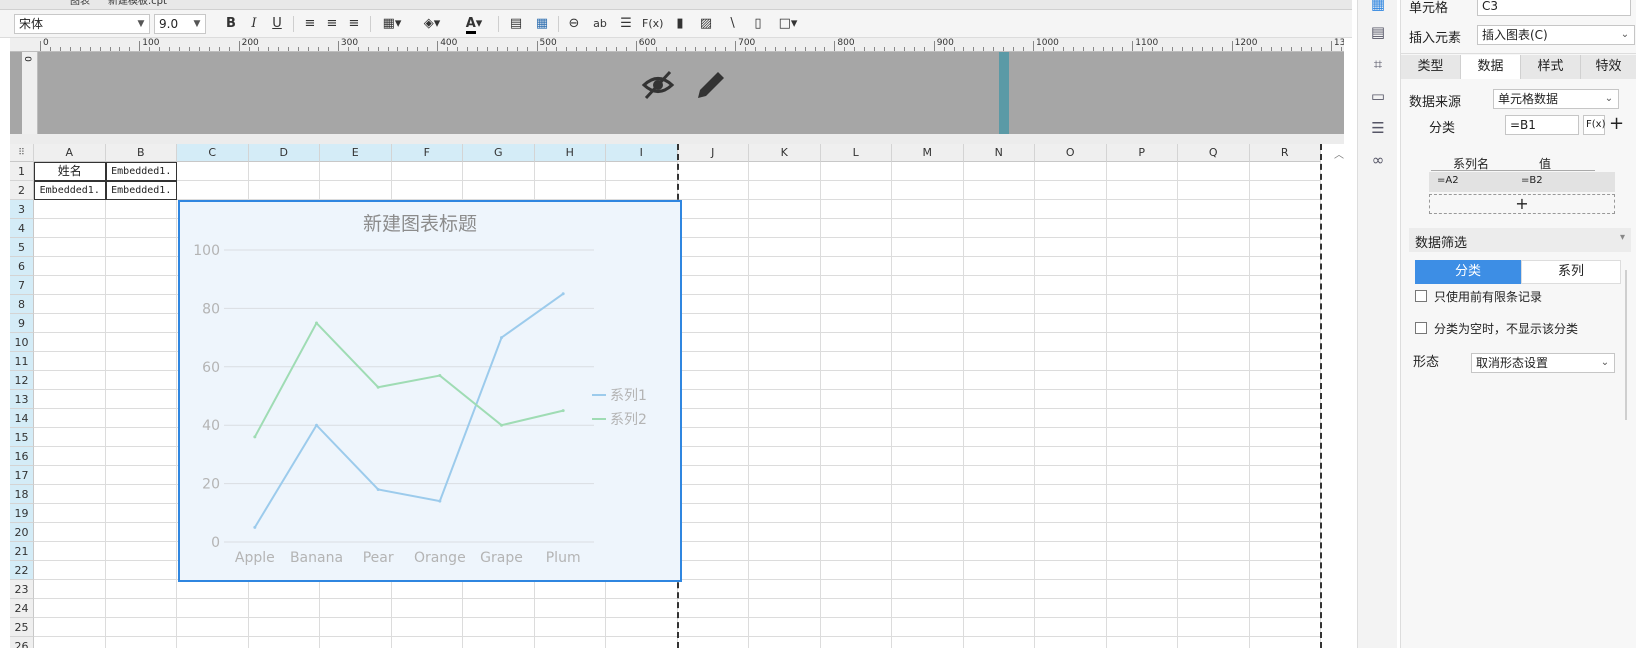  Describe the element at coordinates (356, 153) in the screenshot. I see `column-header: E` at that location.